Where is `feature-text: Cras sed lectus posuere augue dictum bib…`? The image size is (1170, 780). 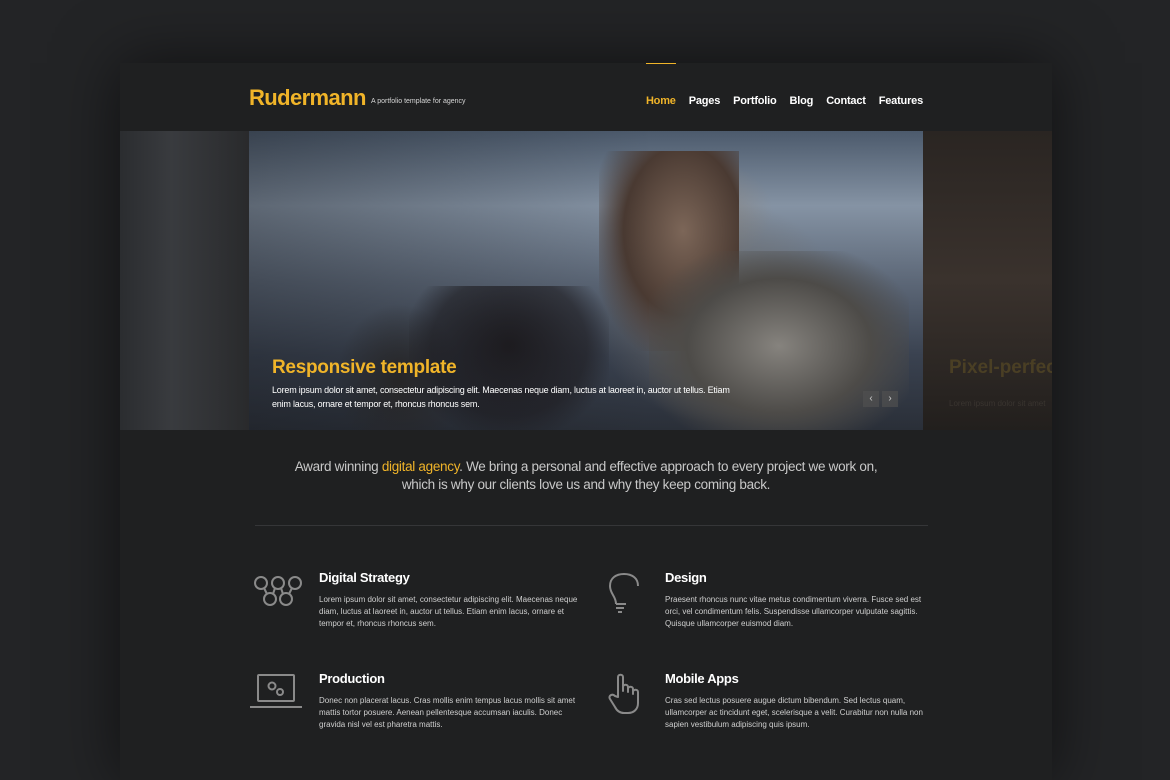 feature-text: Cras sed lectus posuere augue dictum bib… is located at coordinates (794, 712).